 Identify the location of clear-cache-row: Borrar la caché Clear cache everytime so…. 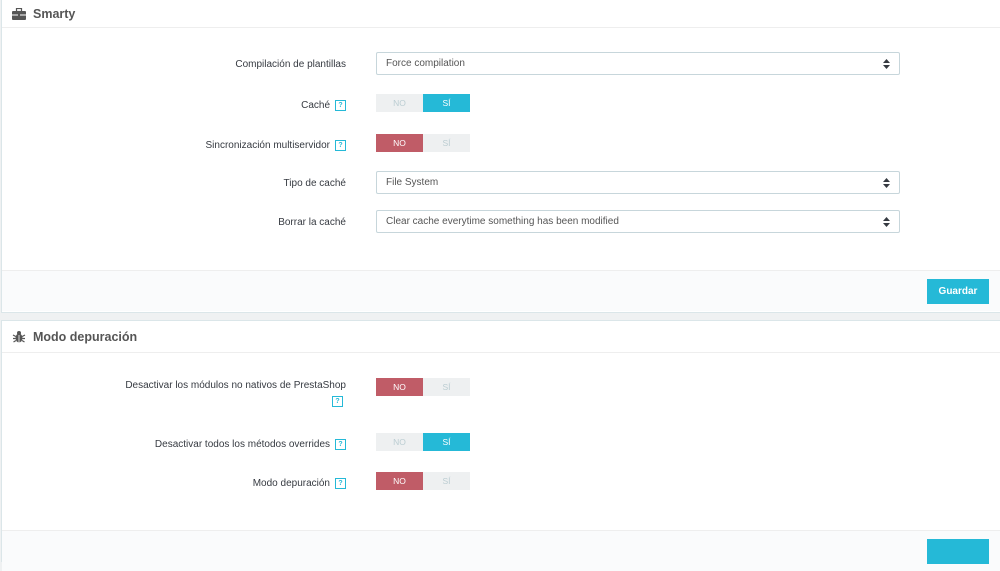
(501, 222).